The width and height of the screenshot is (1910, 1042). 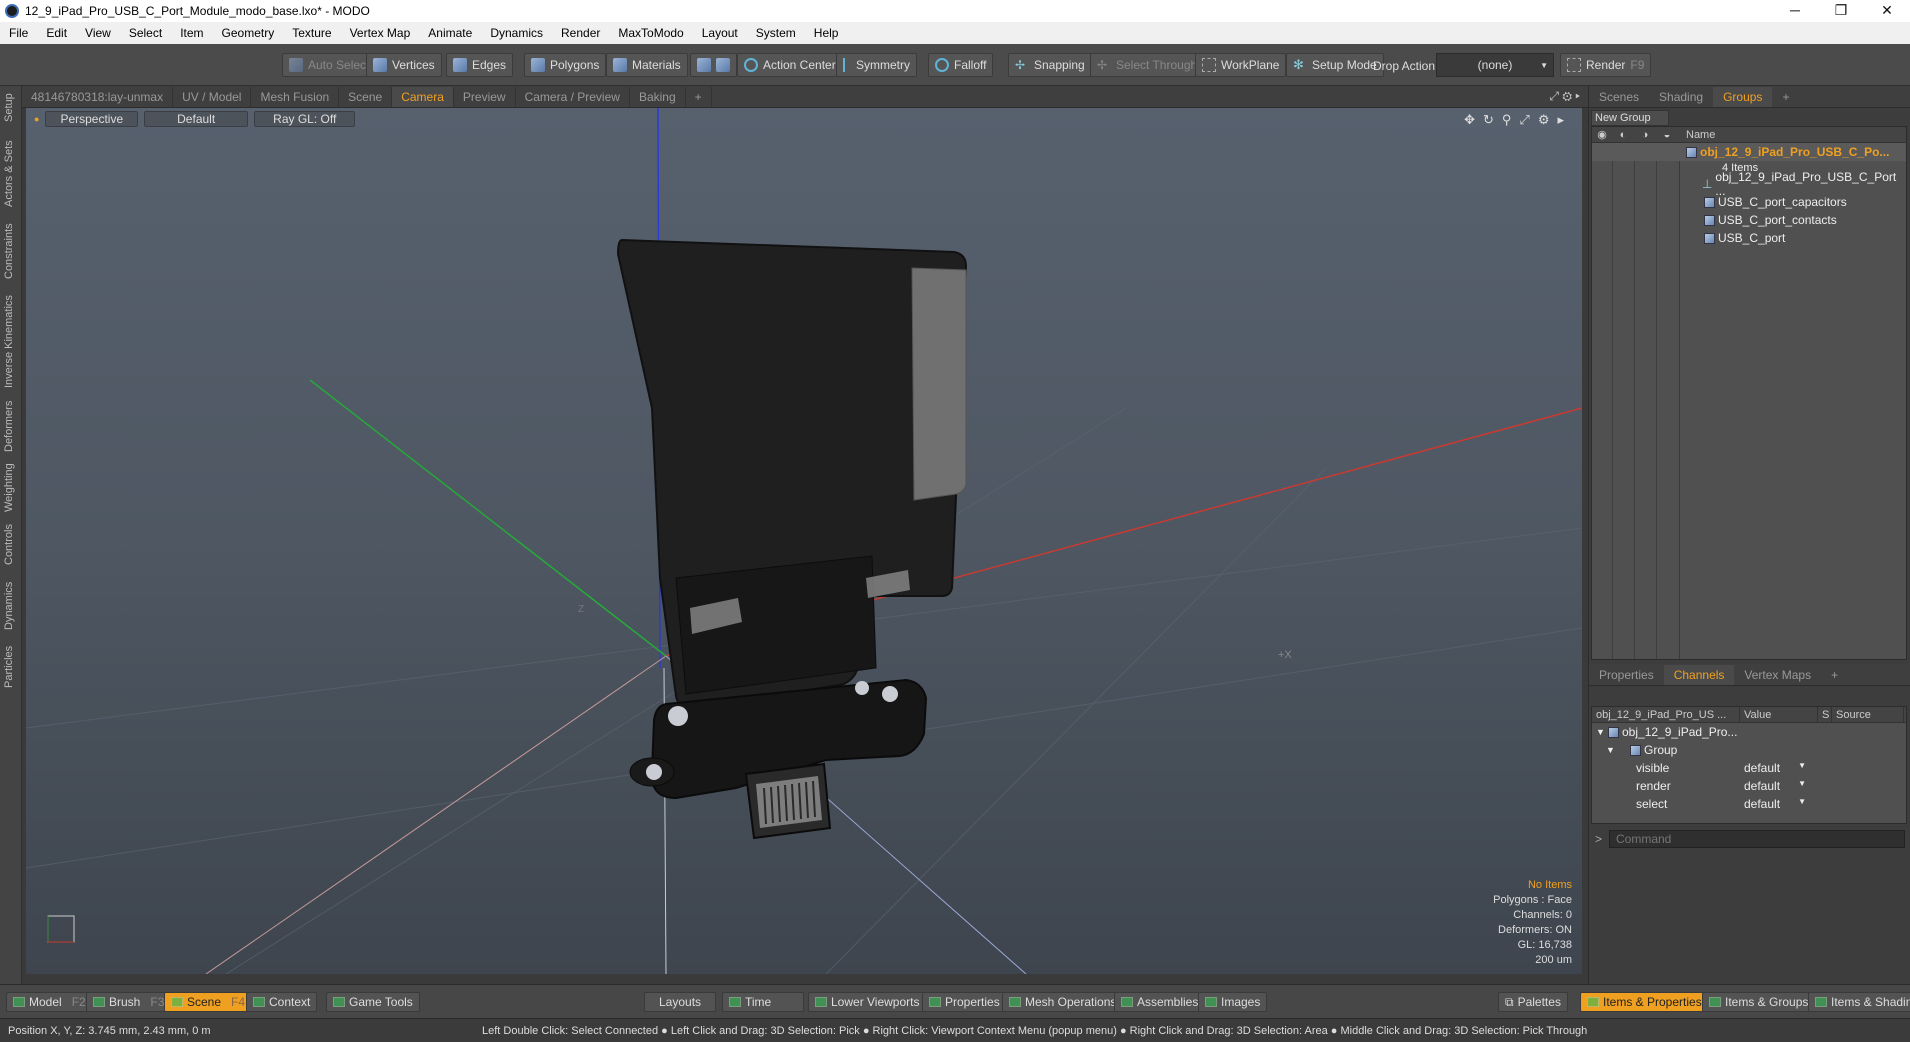 What do you see at coordinates (1699, 674) in the screenshot?
I see `tab-channels: Channels` at bounding box center [1699, 674].